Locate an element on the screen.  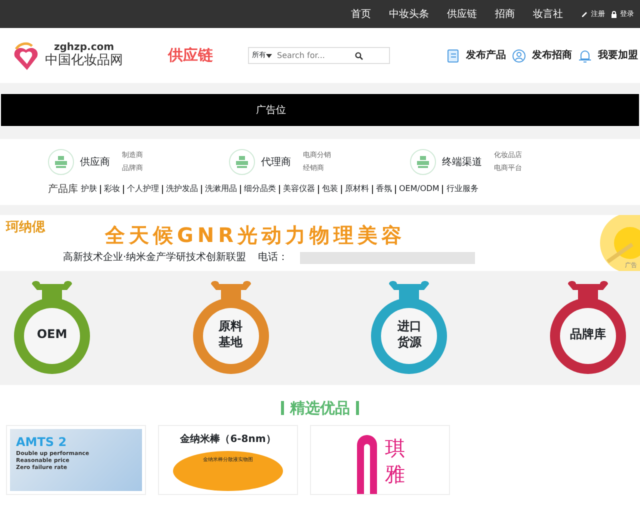
library-link: 香氛 is located at coordinates (384, 189).